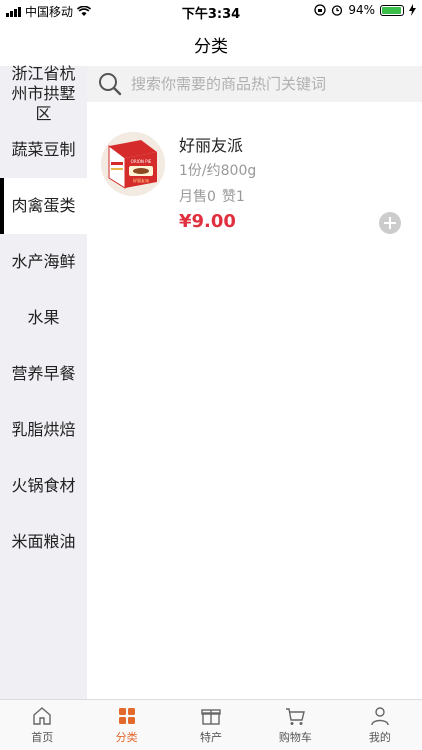 The height and width of the screenshot is (750, 422). Describe the element at coordinates (380, 716) in the screenshot. I see `user-icon` at that location.